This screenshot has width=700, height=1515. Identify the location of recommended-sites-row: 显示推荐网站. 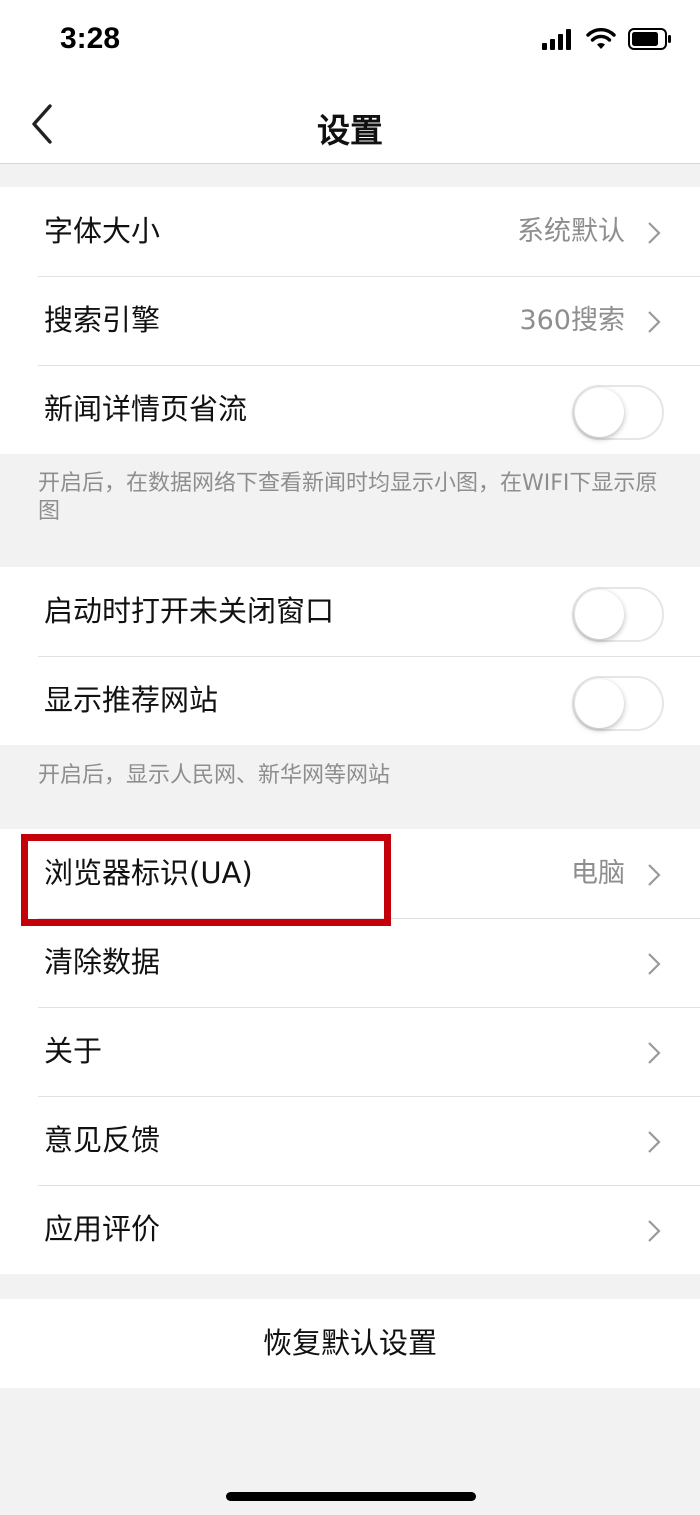
(350, 700).